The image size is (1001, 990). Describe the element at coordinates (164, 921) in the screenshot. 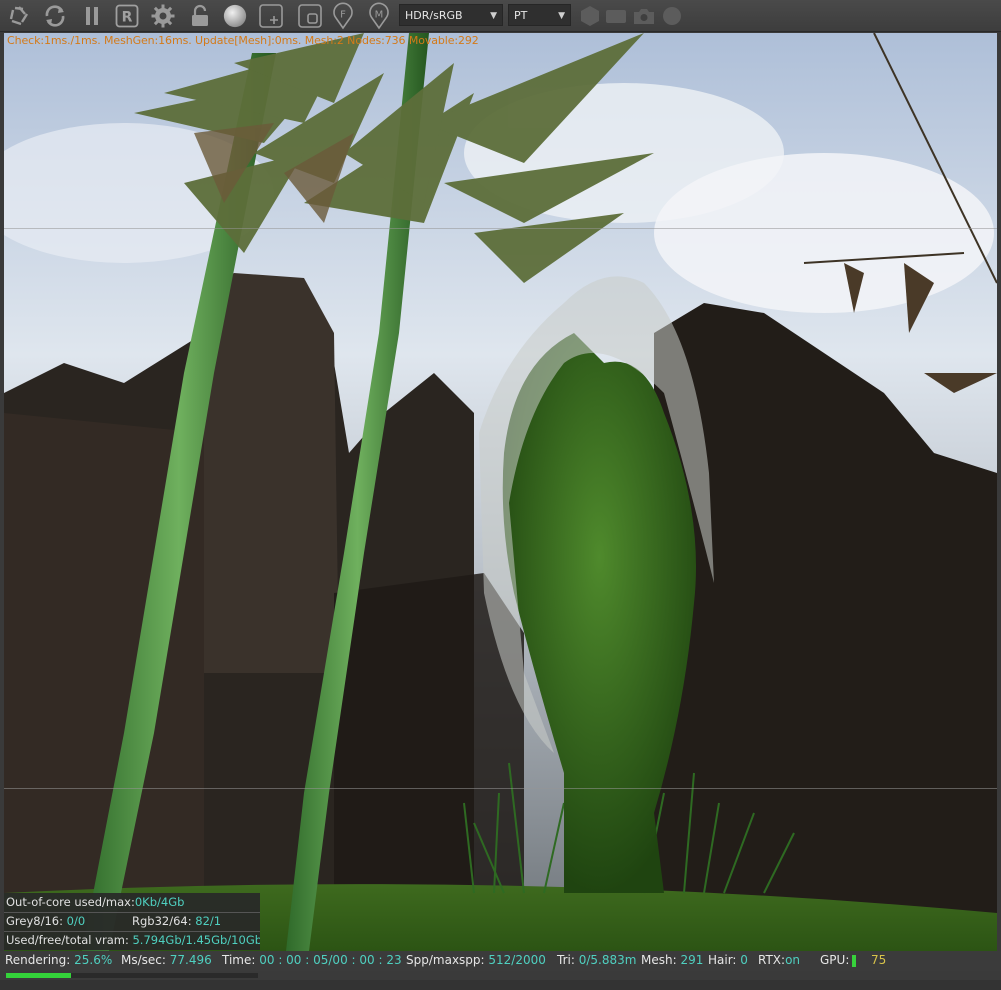

I see `rgb-label: Rgb32/64:` at that location.